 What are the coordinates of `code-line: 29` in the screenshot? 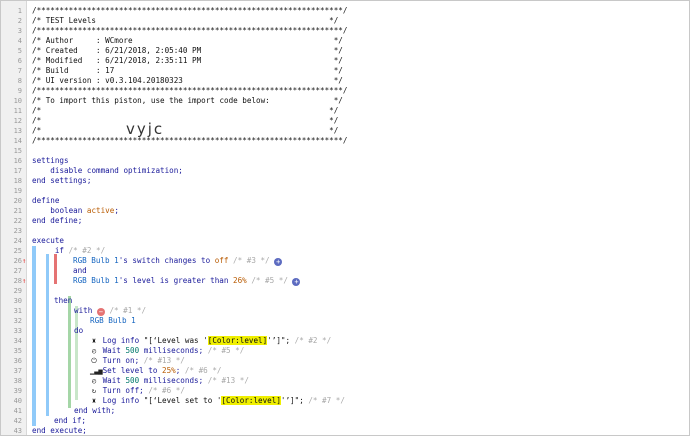 It's located at (345, 291).